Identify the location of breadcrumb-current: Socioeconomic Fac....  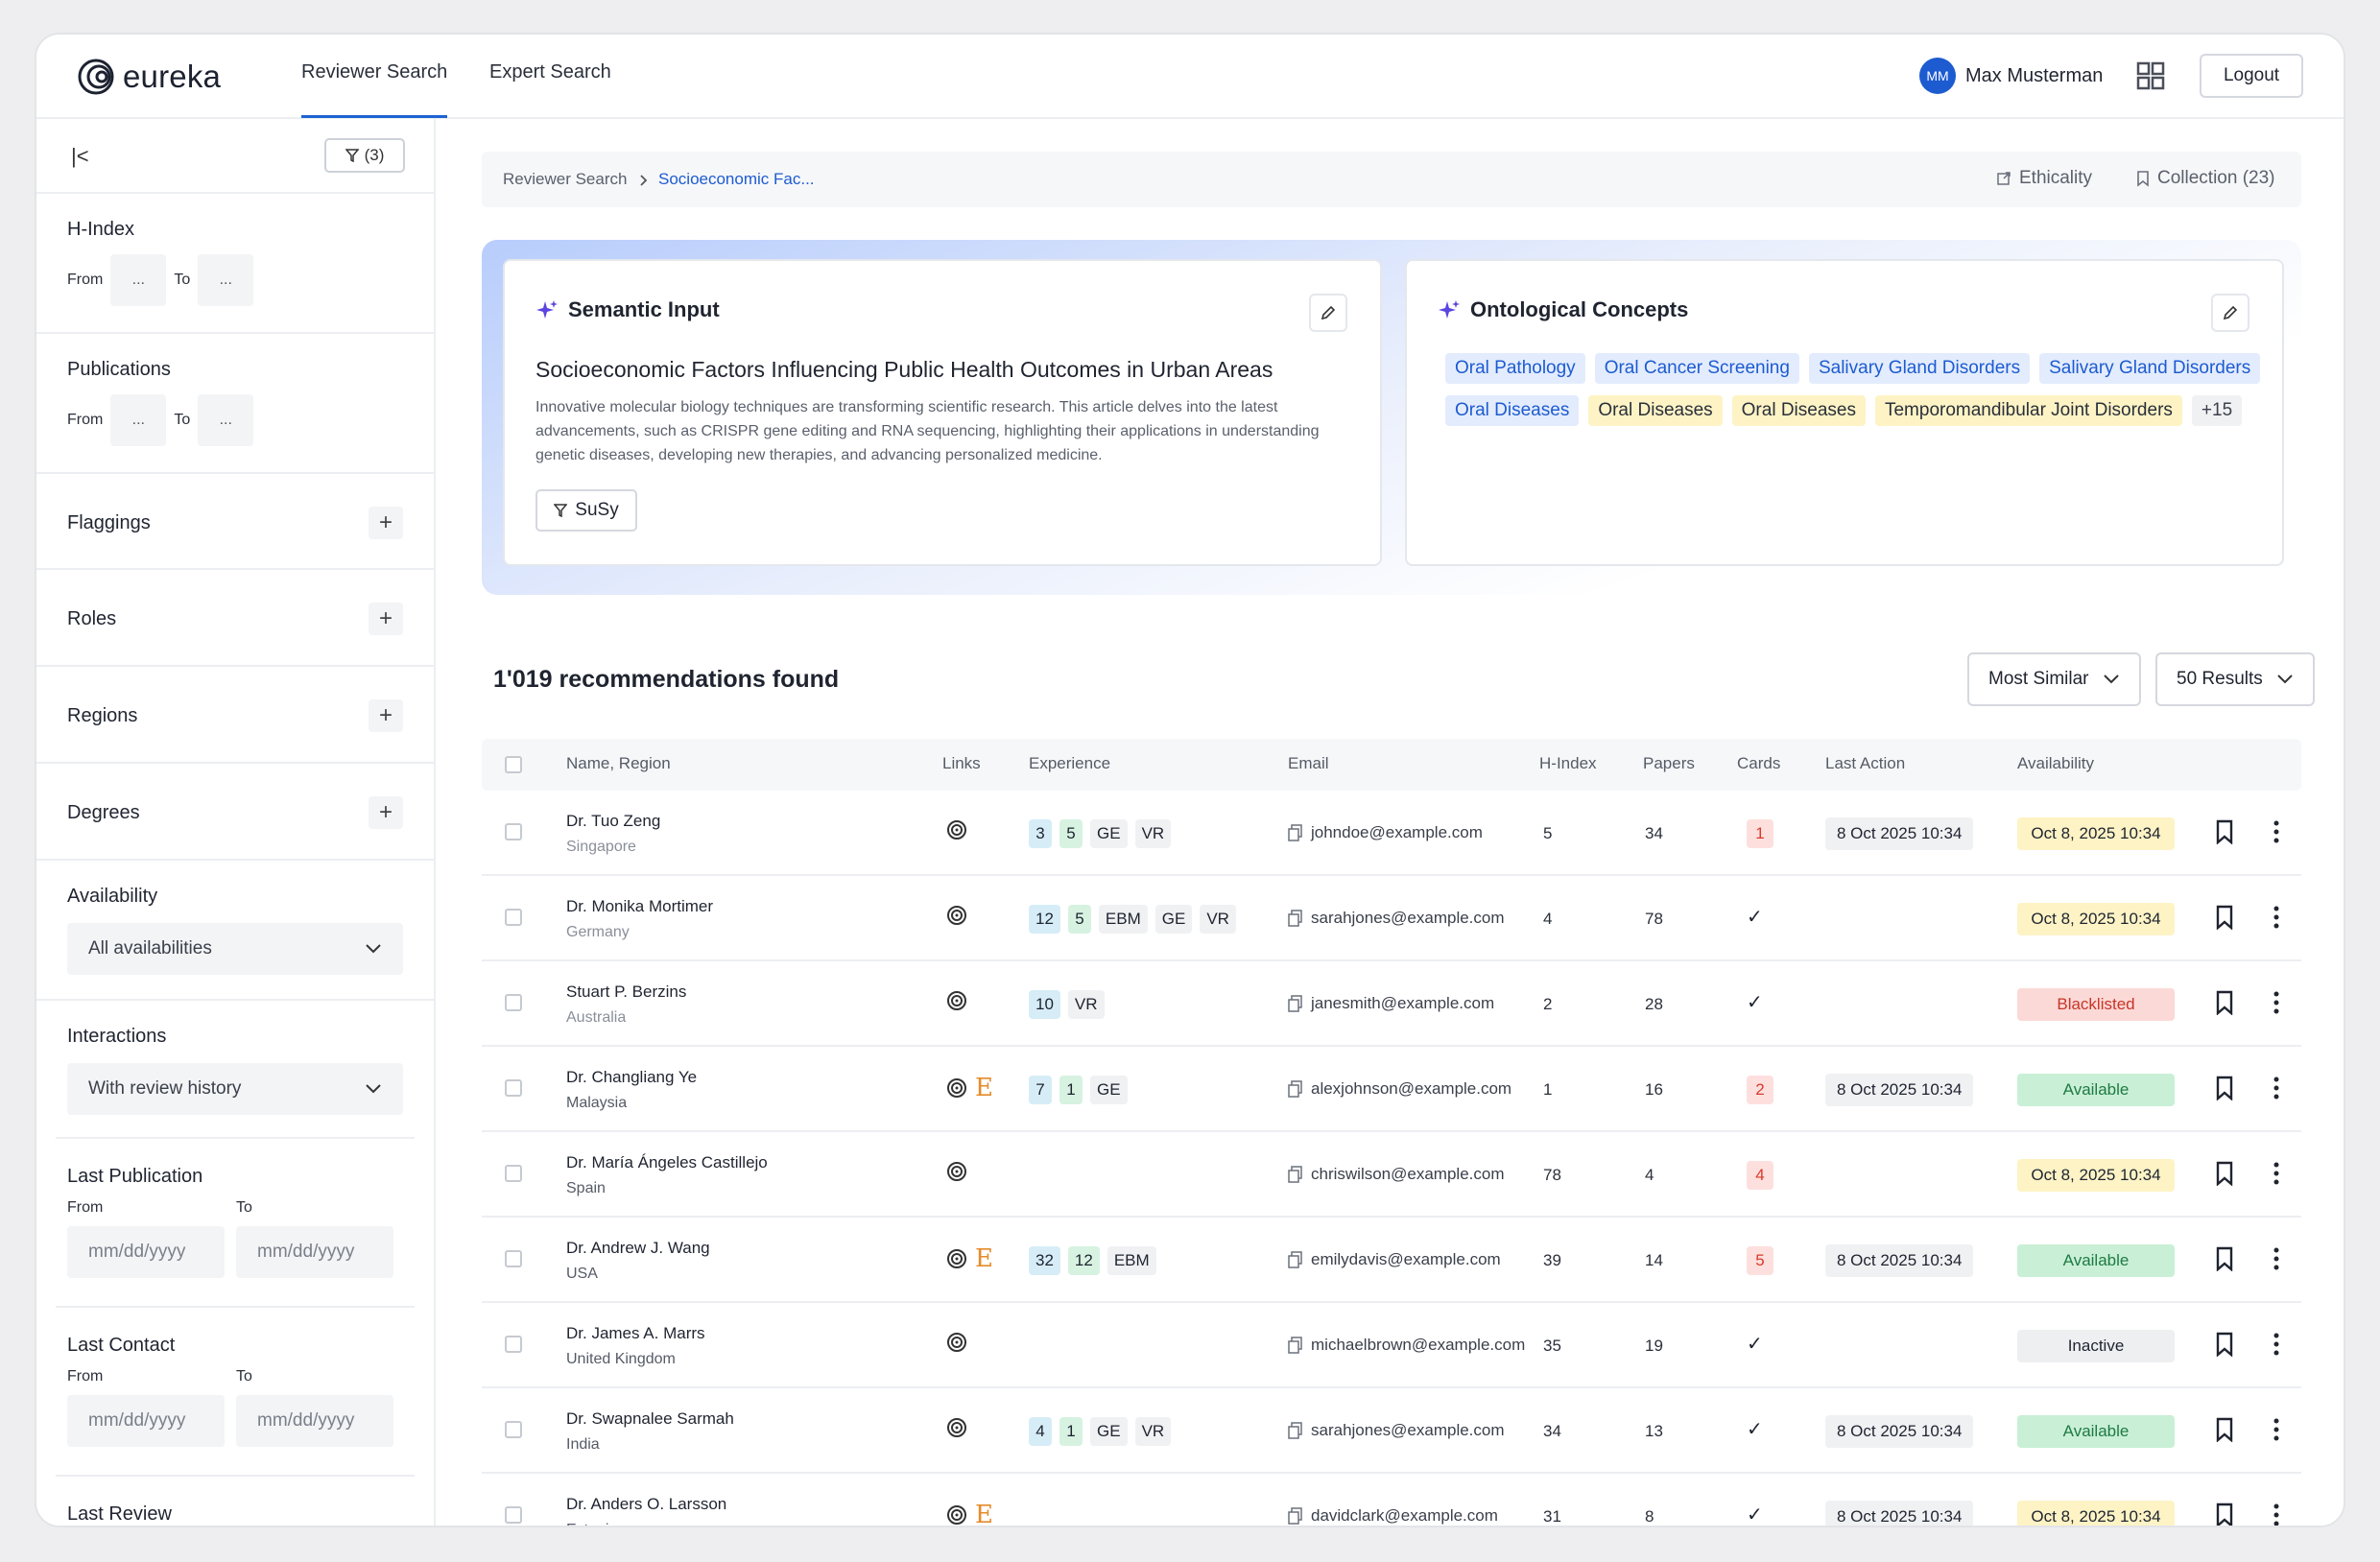
(737, 179).